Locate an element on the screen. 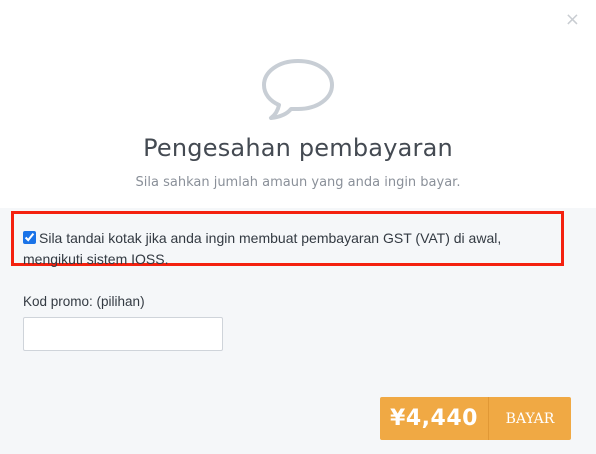  pay-button: ¥4,440 BAYAR is located at coordinates (475, 418).